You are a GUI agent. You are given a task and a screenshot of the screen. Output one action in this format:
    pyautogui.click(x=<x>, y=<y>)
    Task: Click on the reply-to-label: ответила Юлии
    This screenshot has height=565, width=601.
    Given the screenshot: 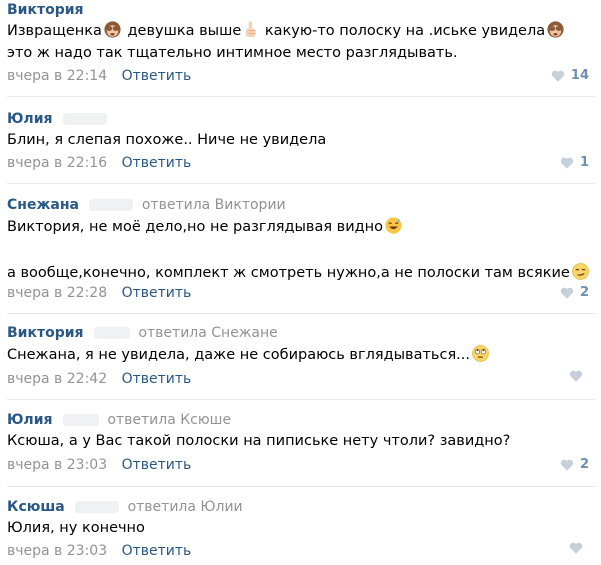 What is the action you would take?
    pyautogui.click(x=185, y=507)
    